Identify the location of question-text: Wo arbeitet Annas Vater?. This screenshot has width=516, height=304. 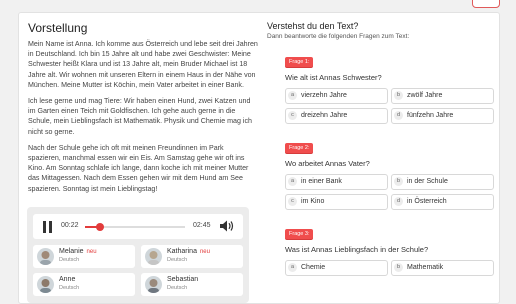
(327, 163).